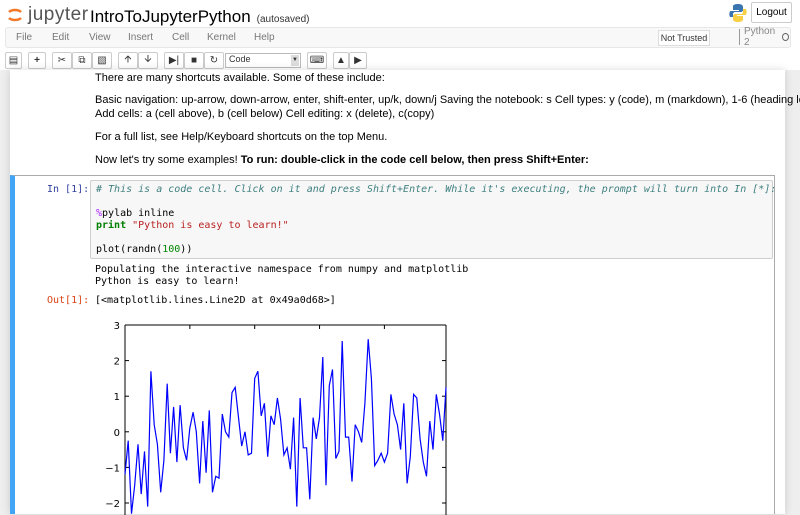  Describe the element at coordinates (180, 37) in the screenshot. I see `menu-cell: Cell` at that location.